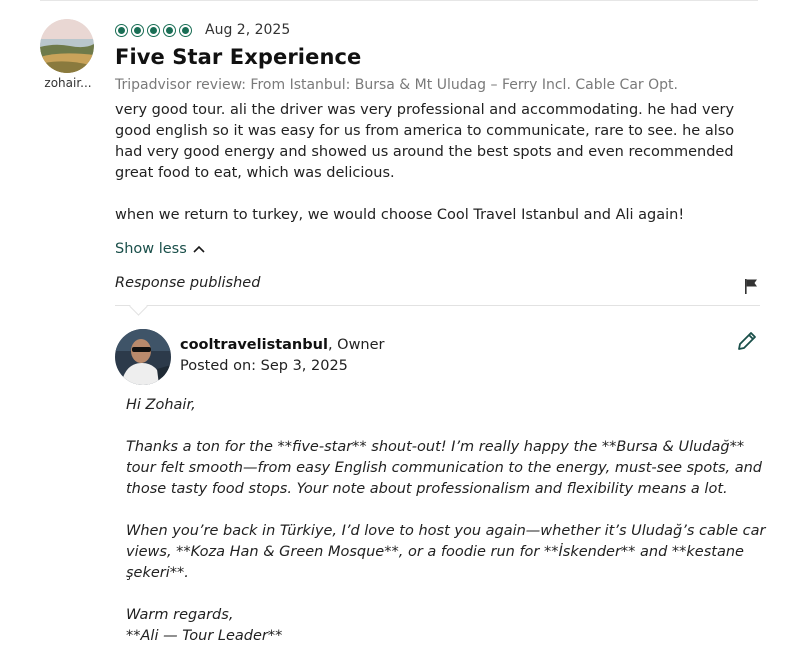 Image resolution: width=798 pixels, height=649 pixels. Describe the element at coordinates (264, 366) in the screenshot. I see `response-posted-date: Posted on: Sep 3, 2025` at that location.